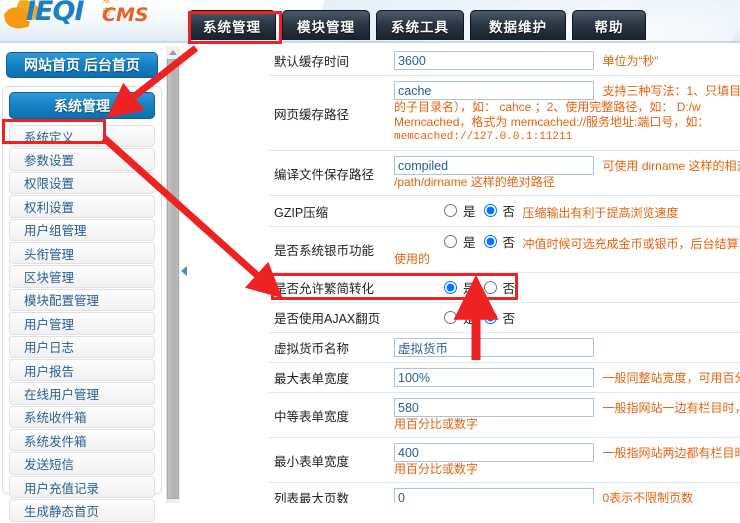 Image resolution: width=740 pixels, height=523 pixels. Describe the element at coordinates (82, 183) in the screenshot. I see `sidebar-item-permission-settings: 权限设置` at that location.